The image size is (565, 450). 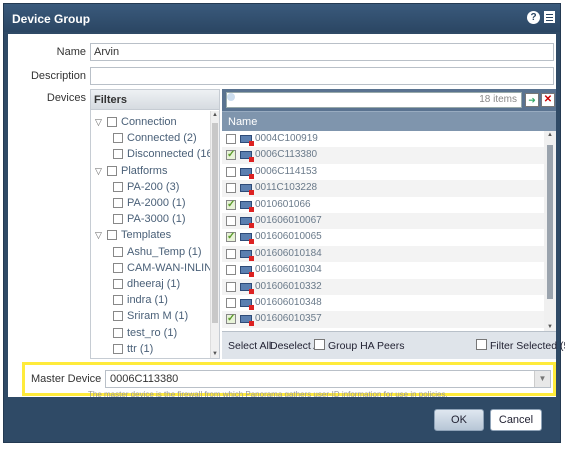 What do you see at coordinates (161, 333) in the screenshot?
I see `filter-item: test_ro (1)` at bounding box center [161, 333].